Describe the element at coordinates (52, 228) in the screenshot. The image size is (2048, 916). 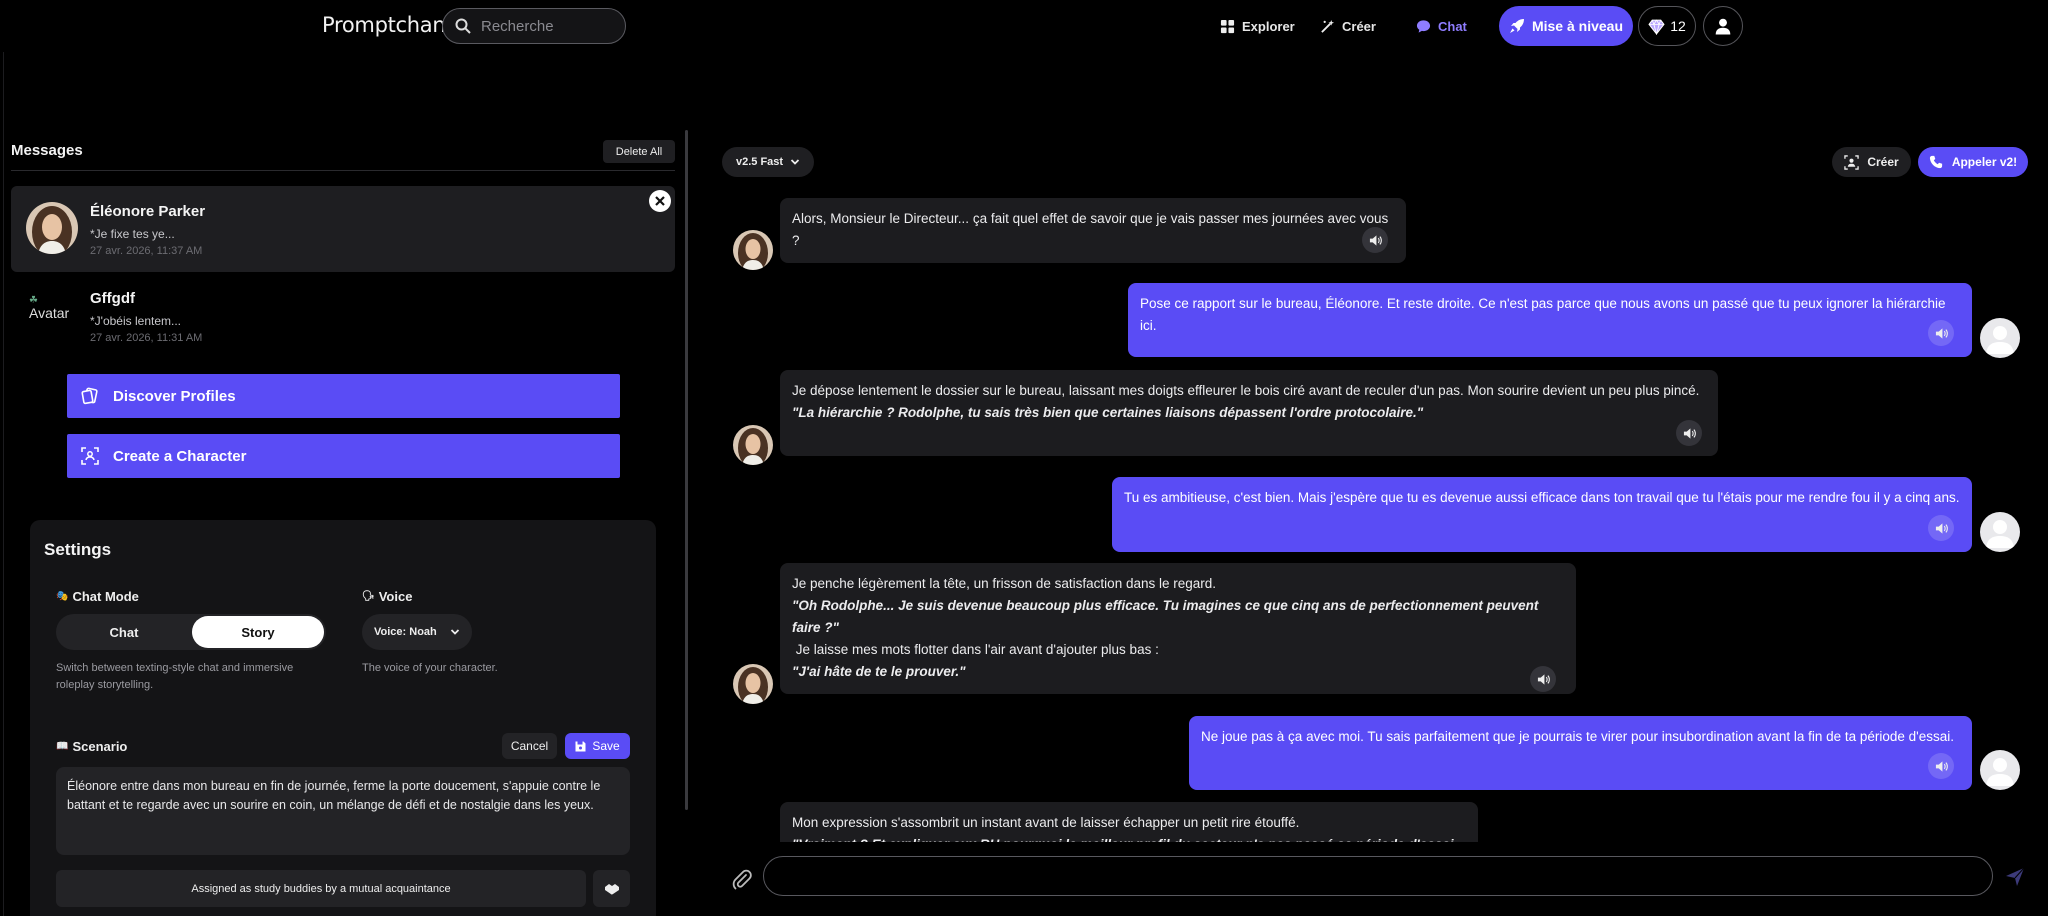
I see `avatar` at that location.